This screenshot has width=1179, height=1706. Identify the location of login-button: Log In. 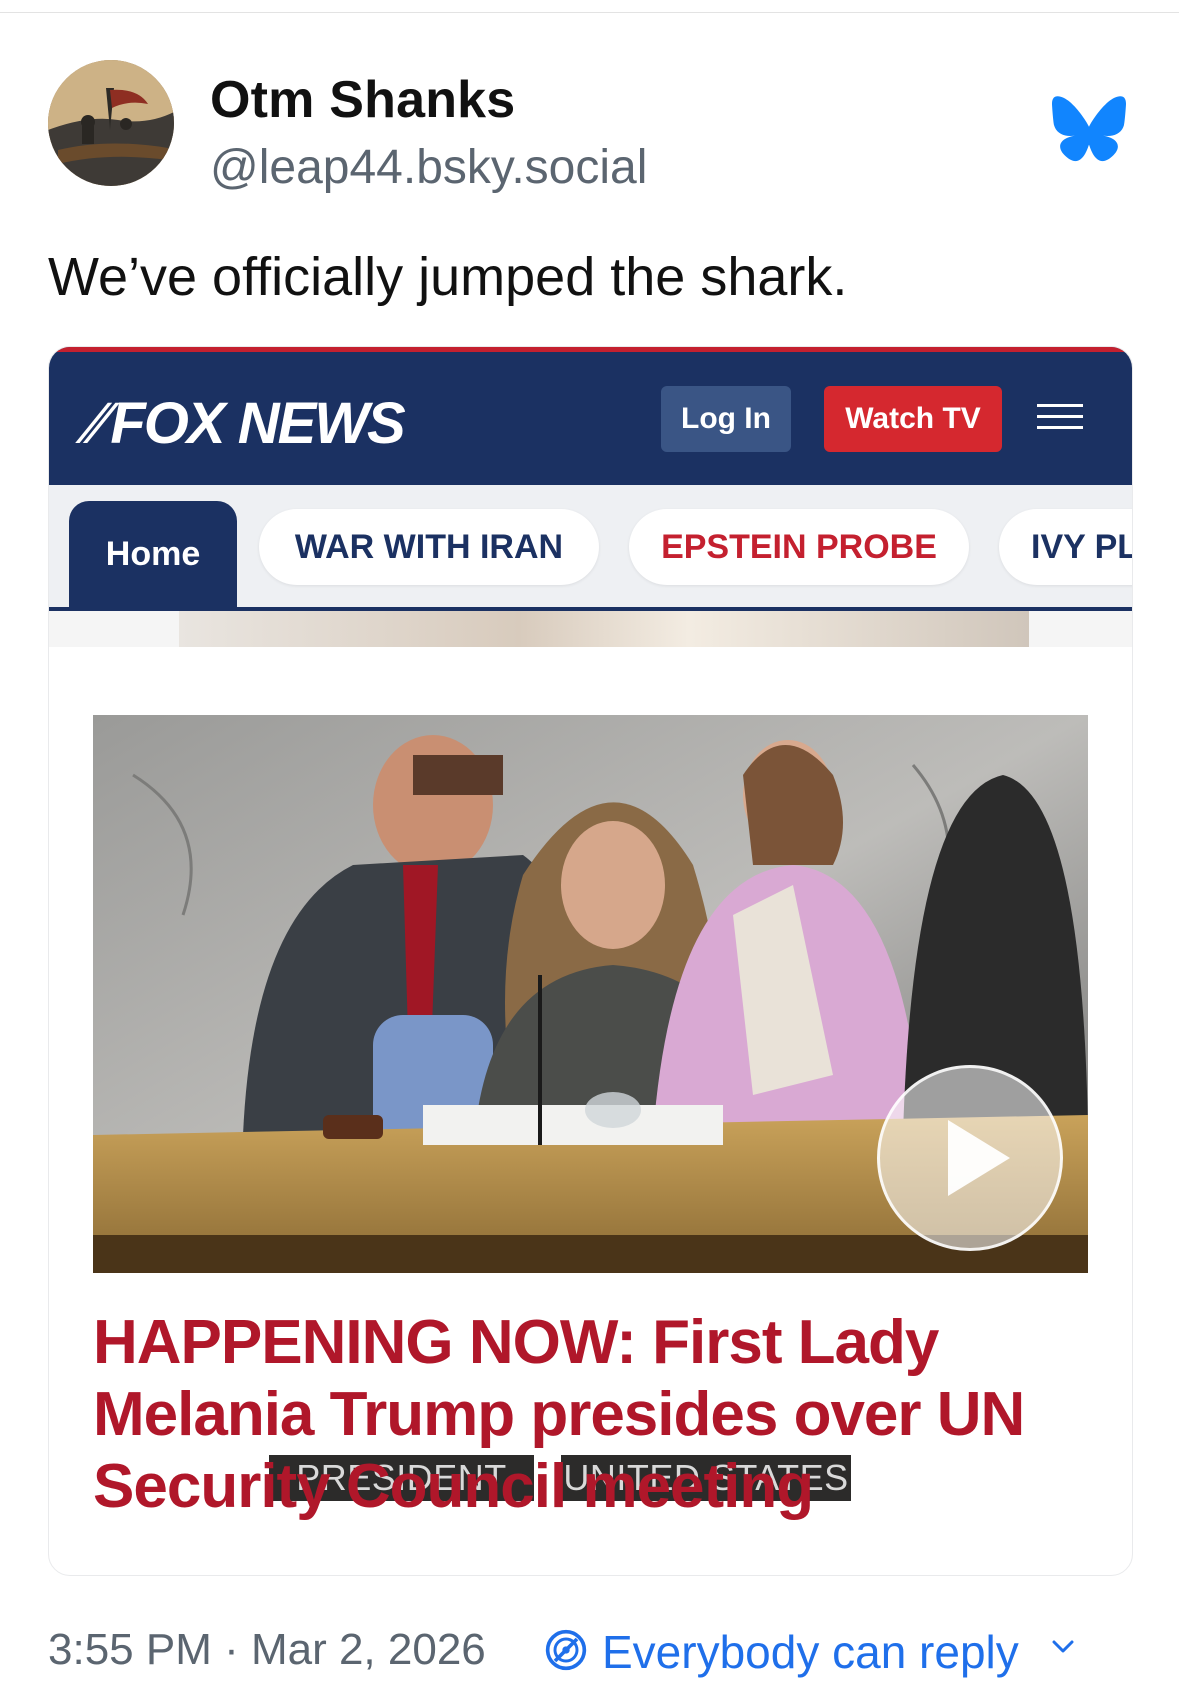
(726, 419).